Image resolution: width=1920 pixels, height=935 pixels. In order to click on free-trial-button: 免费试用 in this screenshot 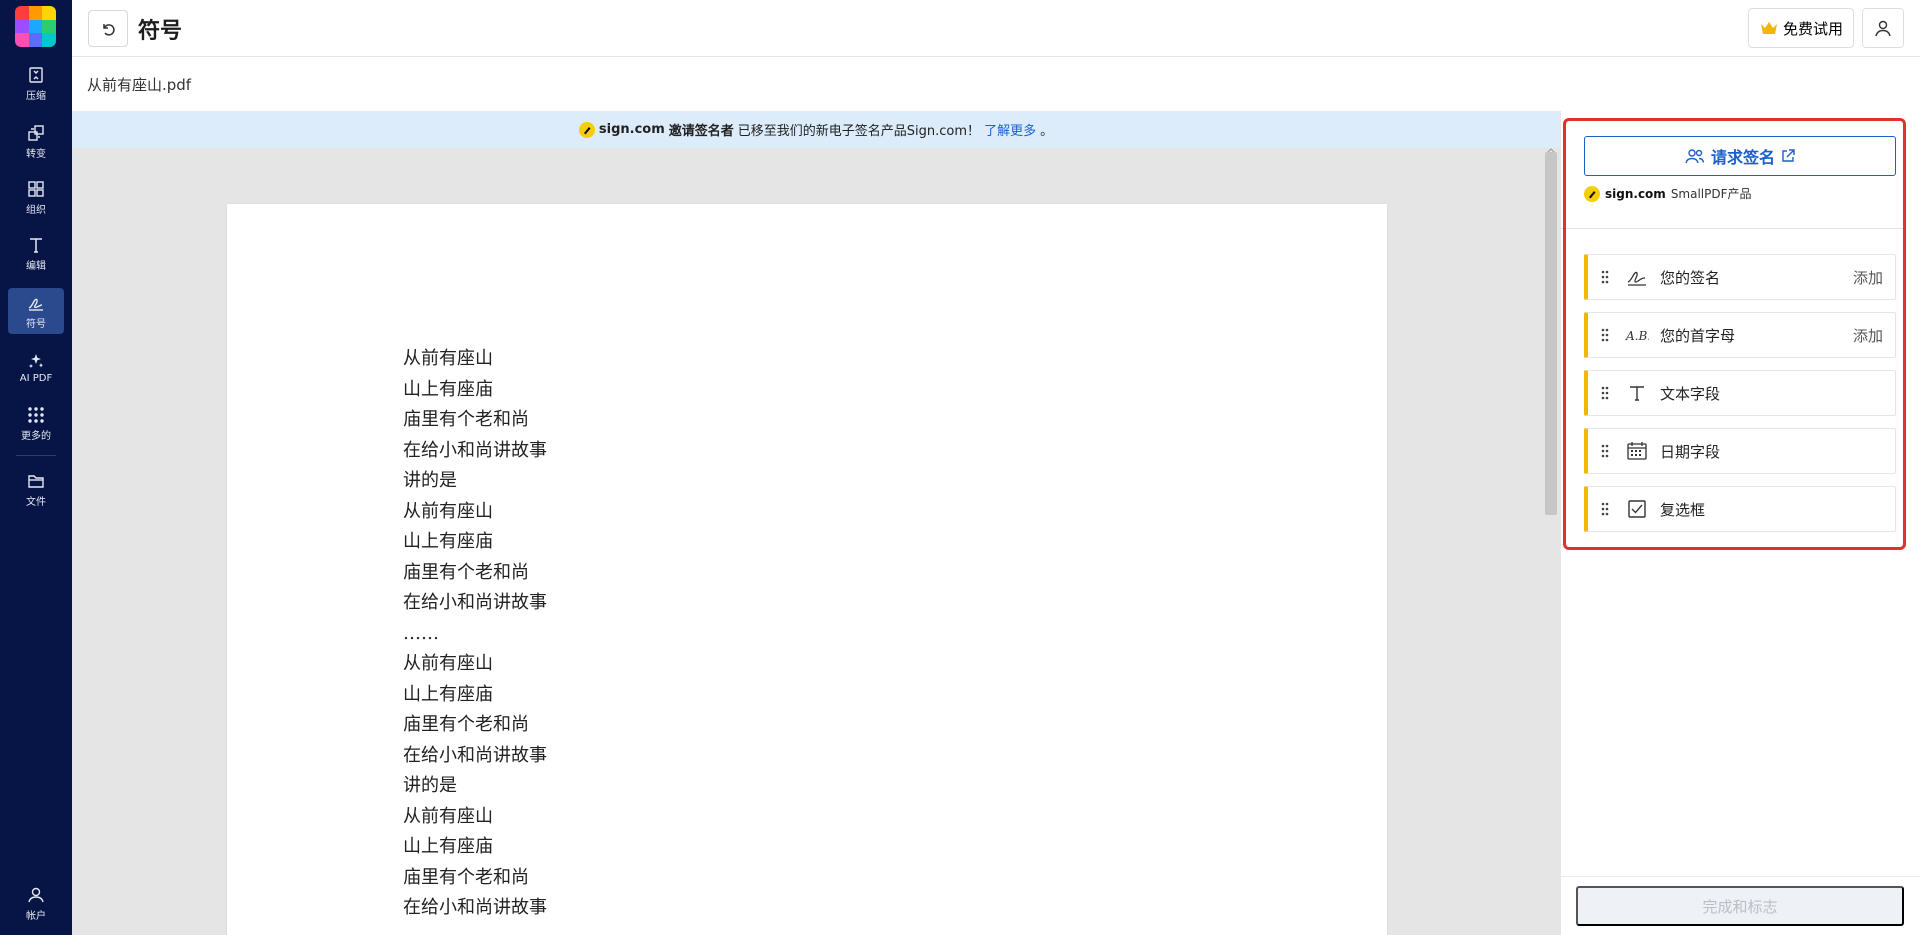, I will do `click(1800, 28)`.